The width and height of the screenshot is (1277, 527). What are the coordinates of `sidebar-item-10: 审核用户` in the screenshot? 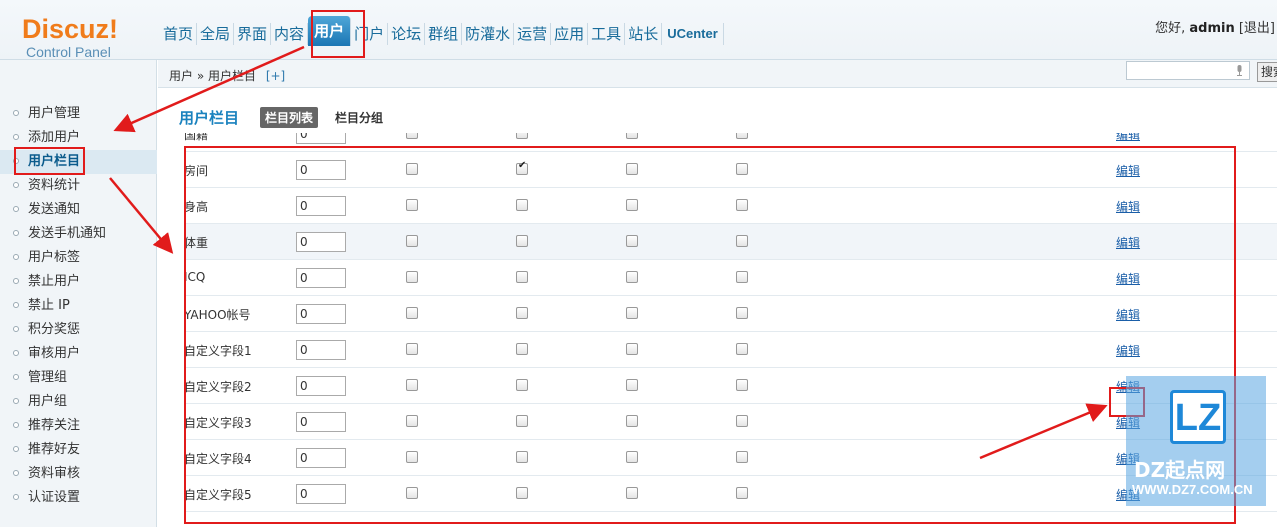 It's located at (78, 354).